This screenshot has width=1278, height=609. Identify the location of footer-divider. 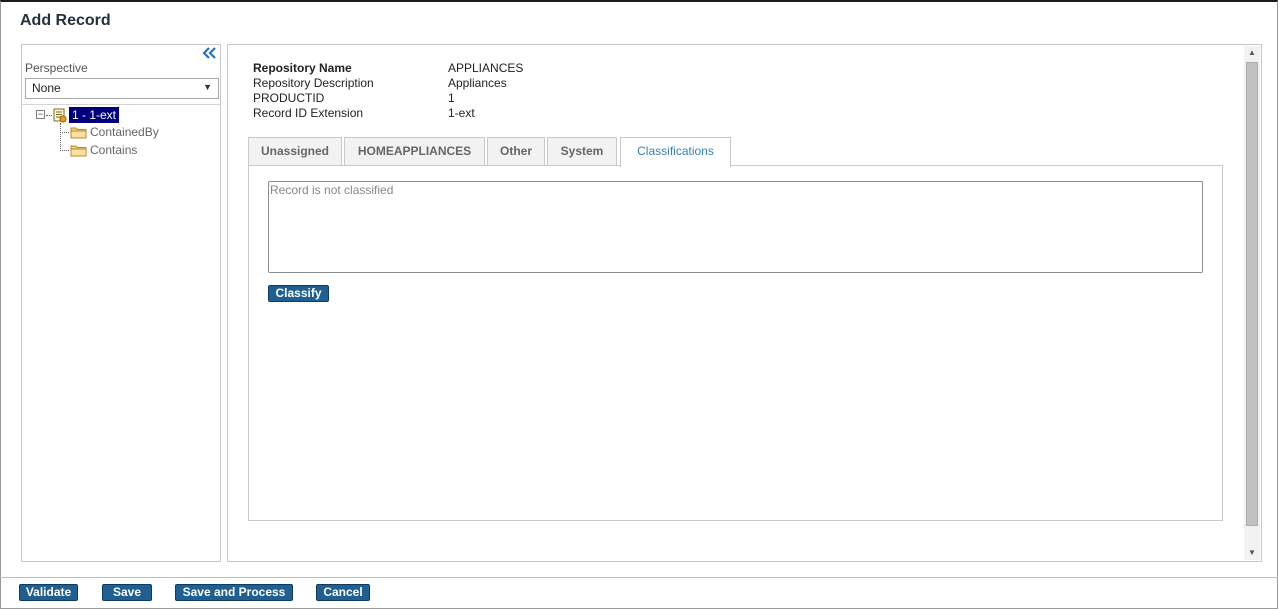
(639, 577).